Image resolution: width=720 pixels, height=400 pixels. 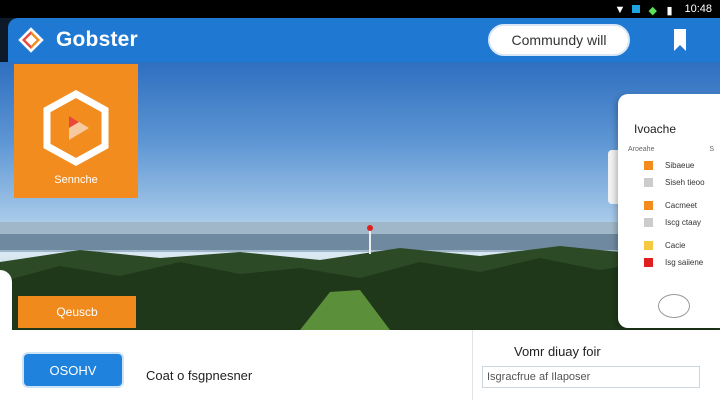 What do you see at coordinates (652, 11) in the screenshot?
I see `wifi-icon: ◆` at bounding box center [652, 11].